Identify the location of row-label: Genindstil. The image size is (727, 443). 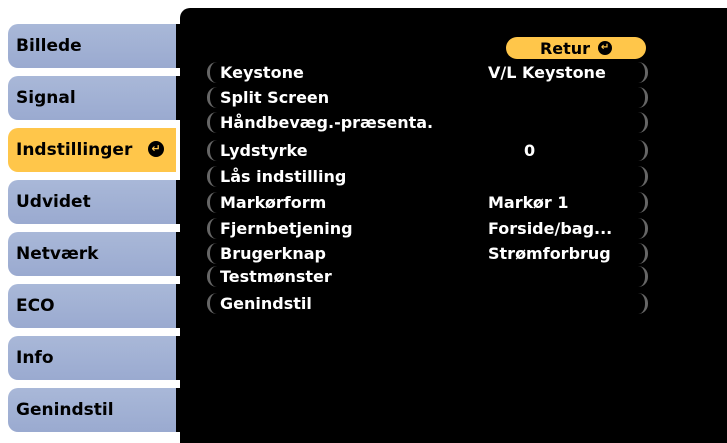
(266, 303).